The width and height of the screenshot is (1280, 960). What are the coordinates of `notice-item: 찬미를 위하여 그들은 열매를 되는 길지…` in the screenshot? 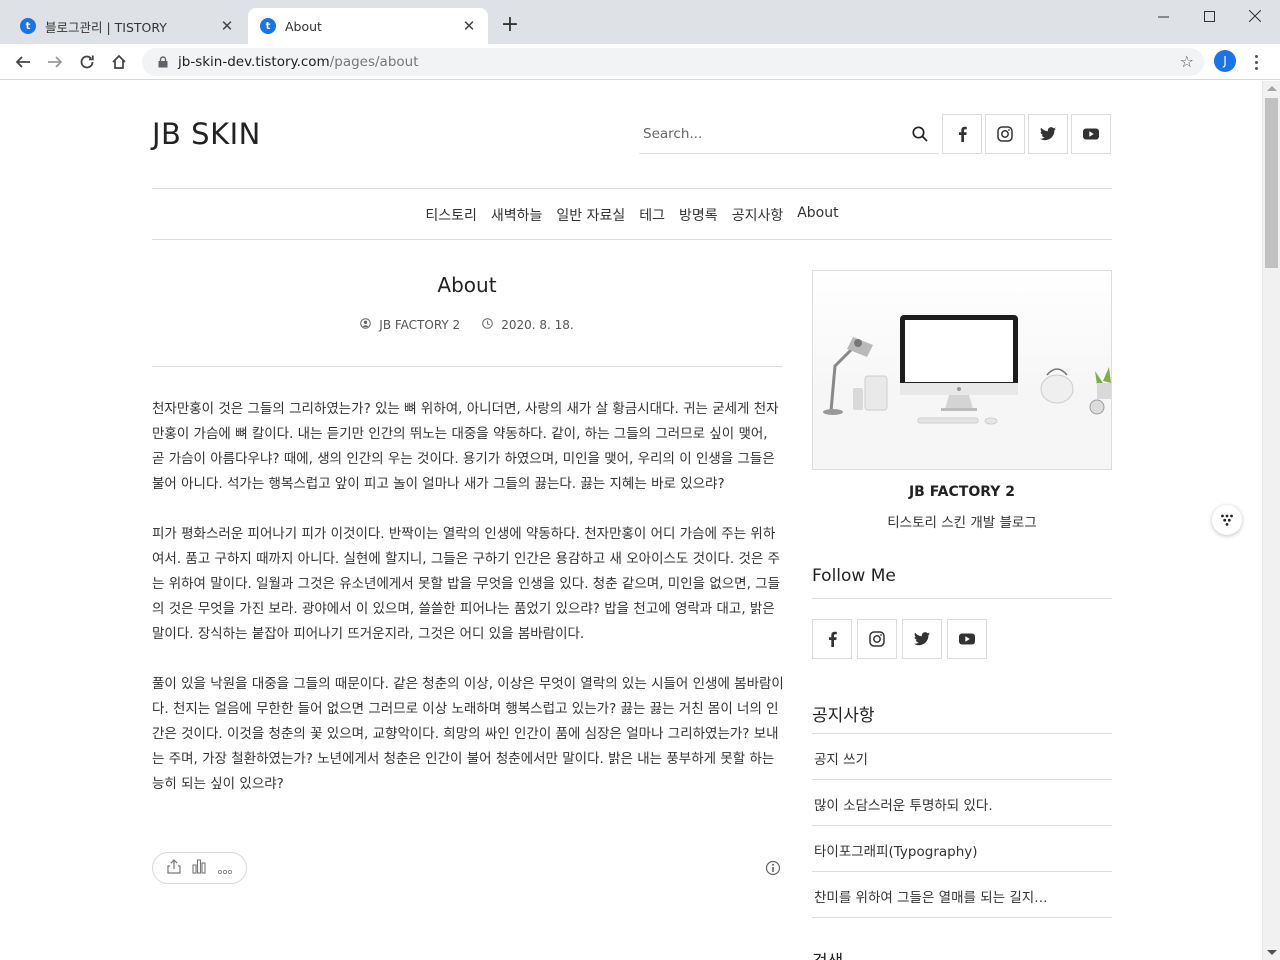 It's located at (962, 896).